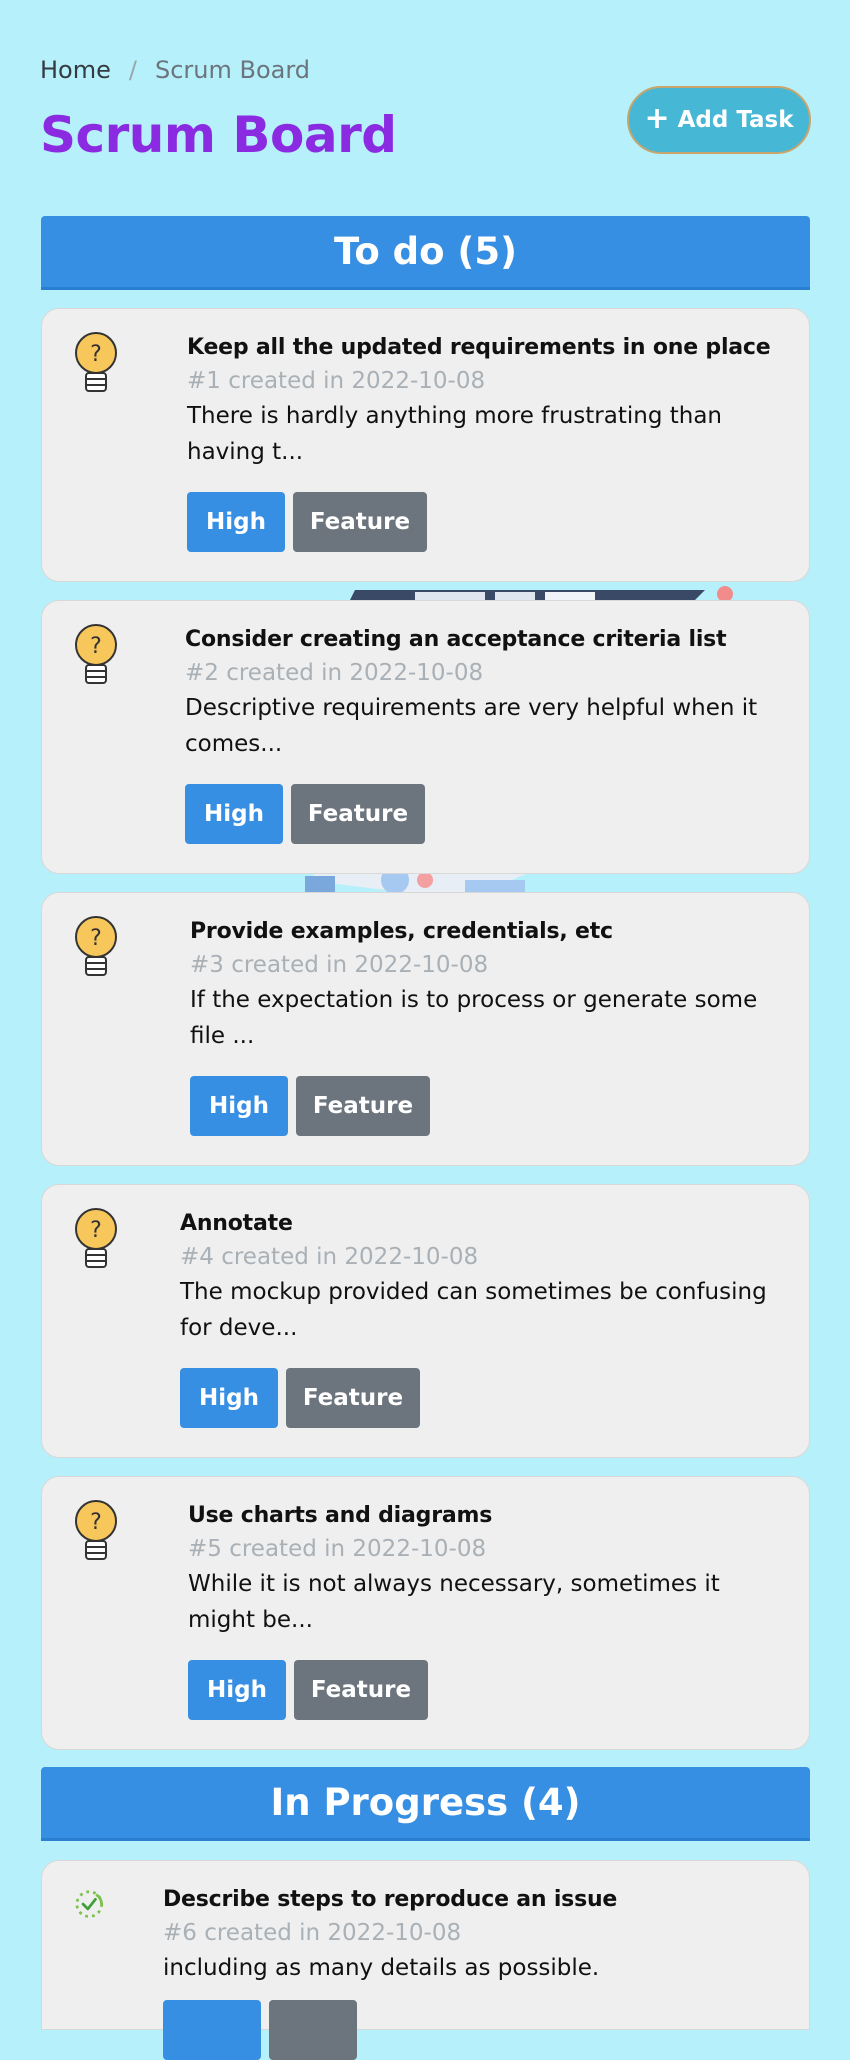 The width and height of the screenshot is (850, 2060). I want to click on add-task-button: + Add Task, so click(719, 120).